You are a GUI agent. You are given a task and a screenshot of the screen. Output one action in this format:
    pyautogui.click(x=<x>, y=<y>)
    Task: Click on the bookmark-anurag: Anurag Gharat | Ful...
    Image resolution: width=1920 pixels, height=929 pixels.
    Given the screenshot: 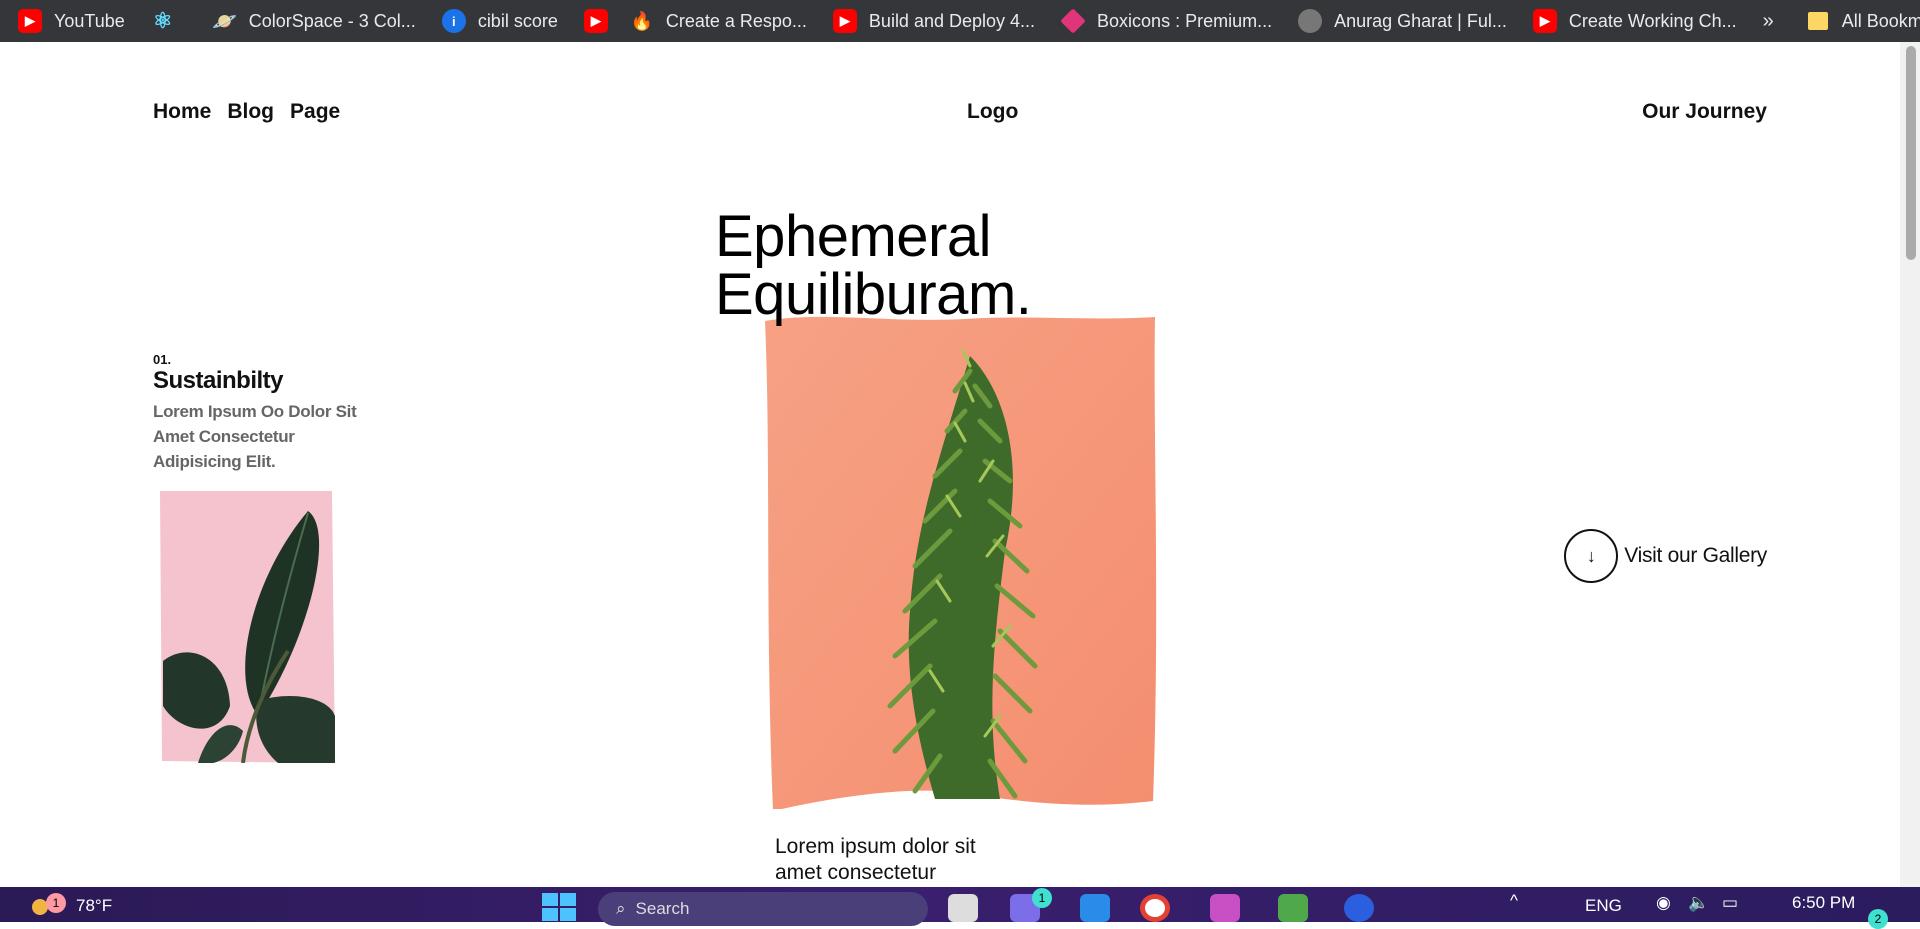 What is the action you would take?
    pyautogui.click(x=1402, y=21)
    